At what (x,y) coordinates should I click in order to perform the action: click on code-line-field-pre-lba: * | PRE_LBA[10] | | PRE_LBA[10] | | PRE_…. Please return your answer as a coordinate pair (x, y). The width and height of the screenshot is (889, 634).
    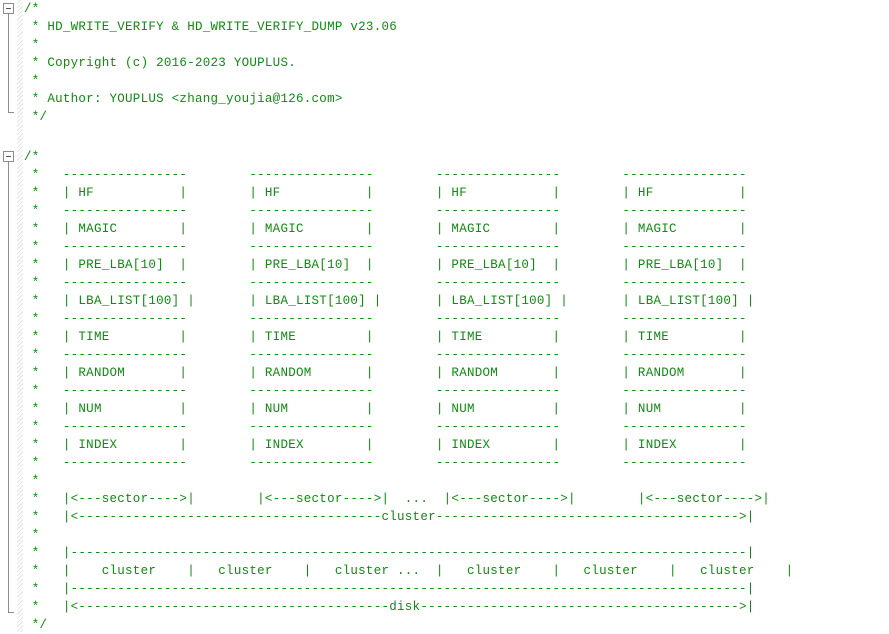
    Looking at the image, I should click on (385, 265).